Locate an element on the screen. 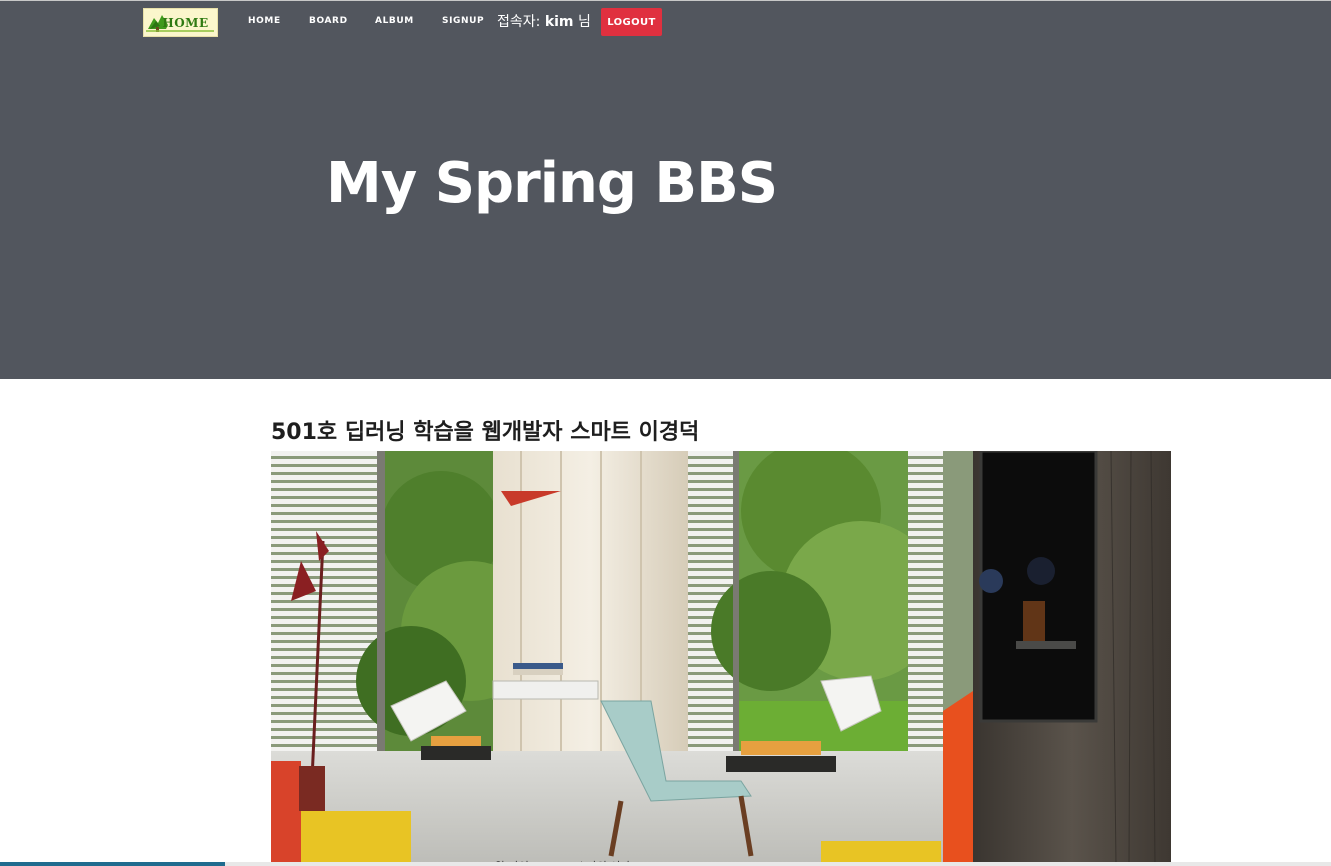 The width and height of the screenshot is (1331, 866). user-suffix: 님 is located at coordinates (582, 22).